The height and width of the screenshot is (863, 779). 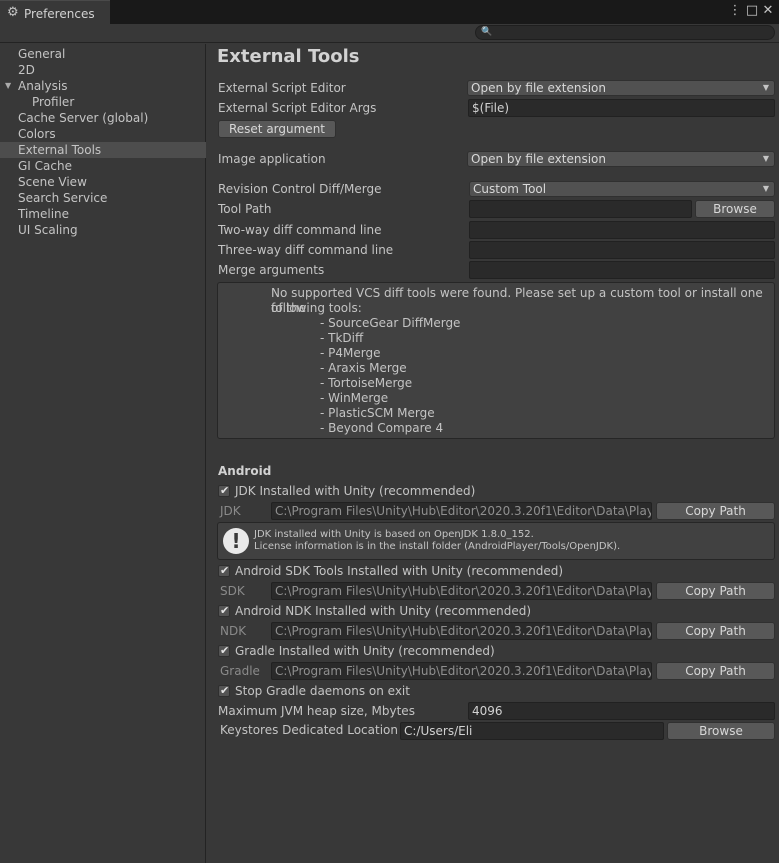 I want to click on title-bar: ⚙ Preferences ⋮ □ ✕, so click(x=389, y=12).